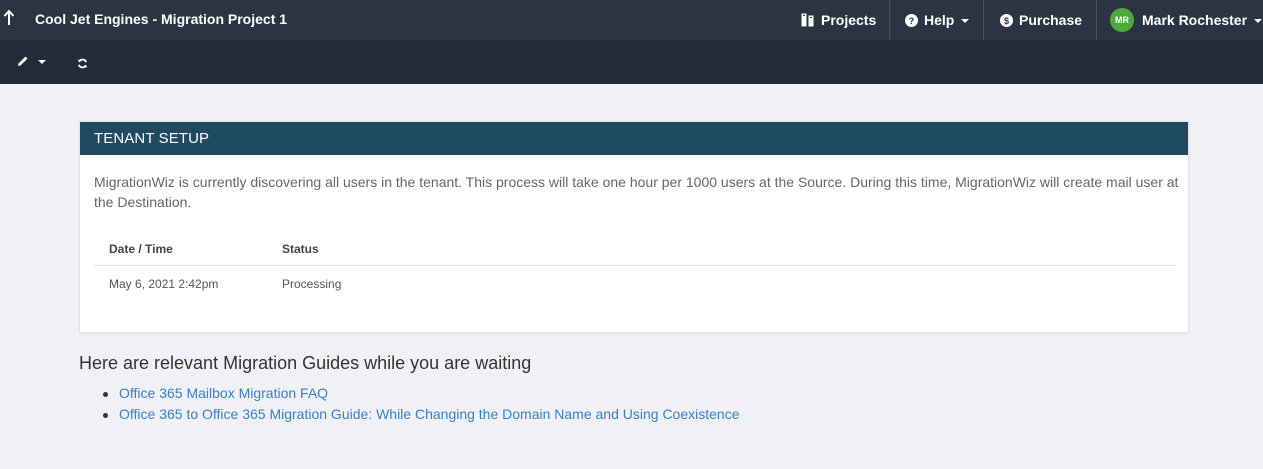 This screenshot has height=469, width=1263. What do you see at coordinates (1051, 20) in the screenshot?
I see `purchase-label: Purchase` at bounding box center [1051, 20].